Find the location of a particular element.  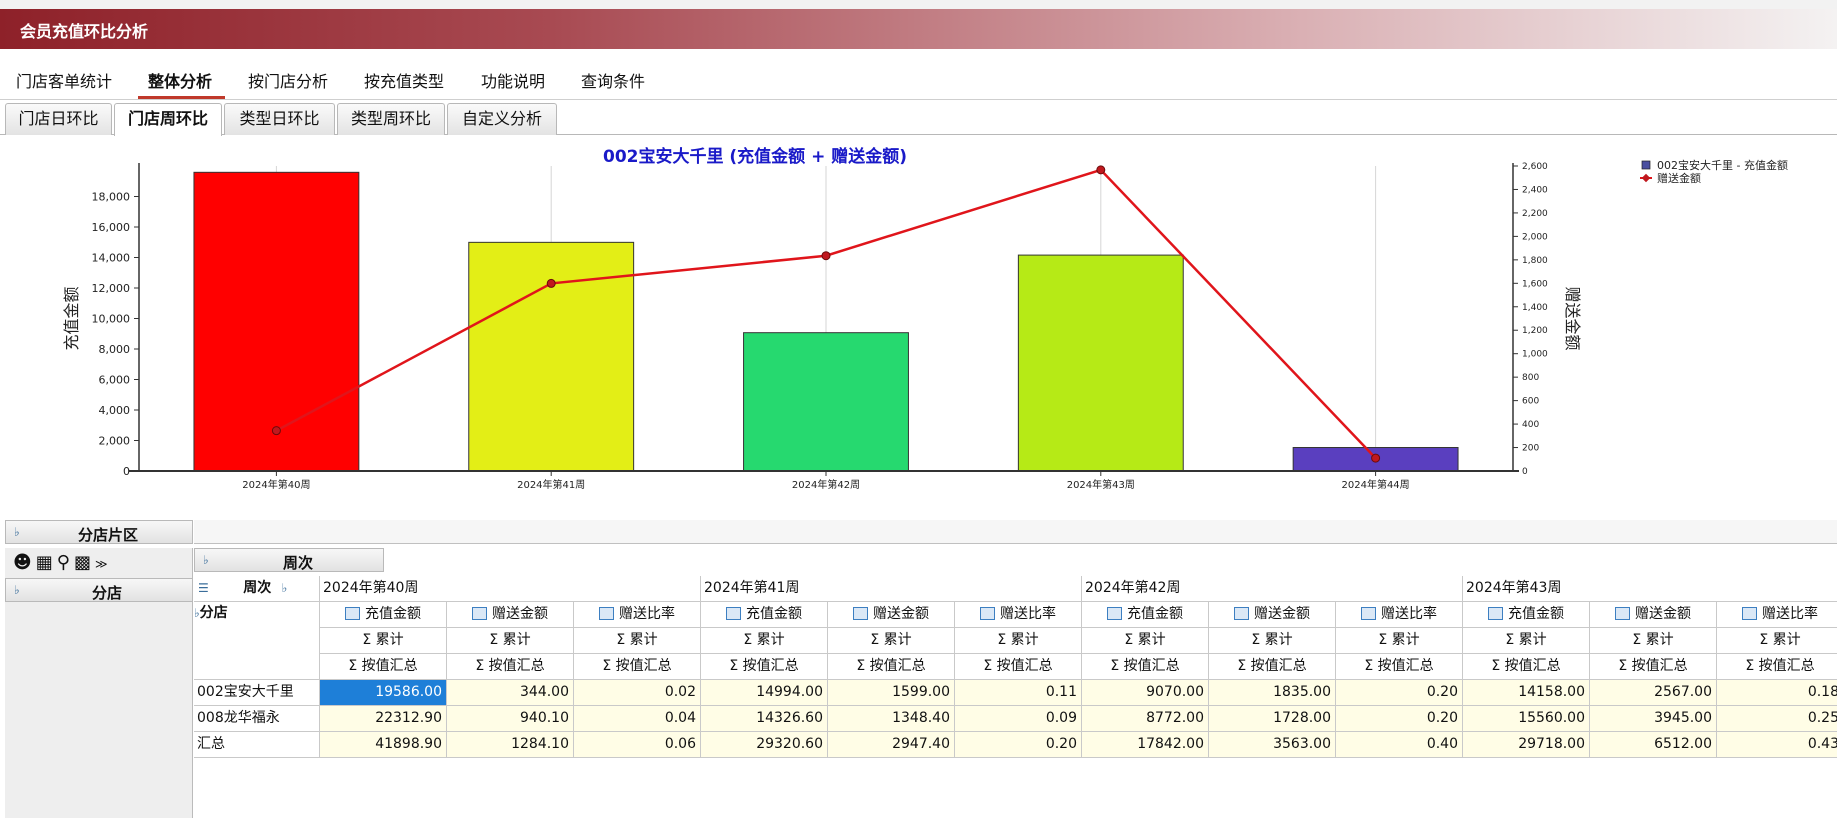

week-header: 2024年第42周 is located at coordinates (1272, 589).